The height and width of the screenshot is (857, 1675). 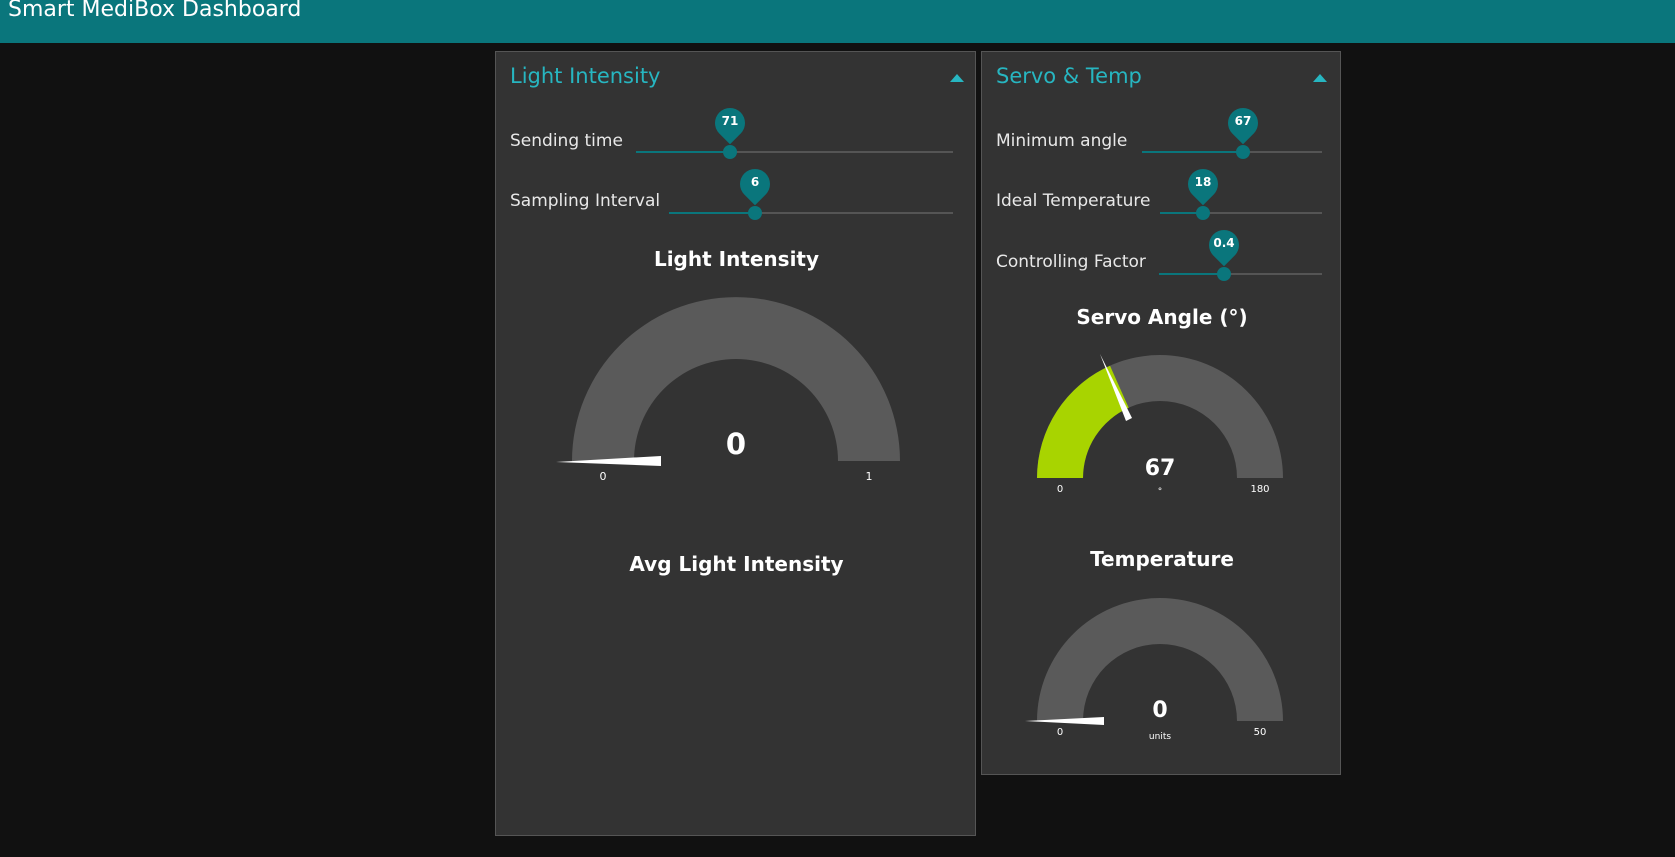 What do you see at coordinates (1159, 710) in the screenshot?
I see `temperature-gauge-value: 0` at bounding box center [1159, 710].